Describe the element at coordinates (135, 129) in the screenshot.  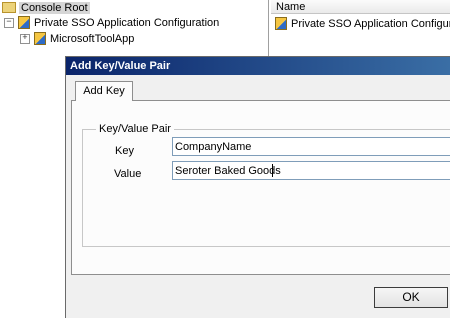
I see `groupbox-label: Key/Value Pair` at that location.